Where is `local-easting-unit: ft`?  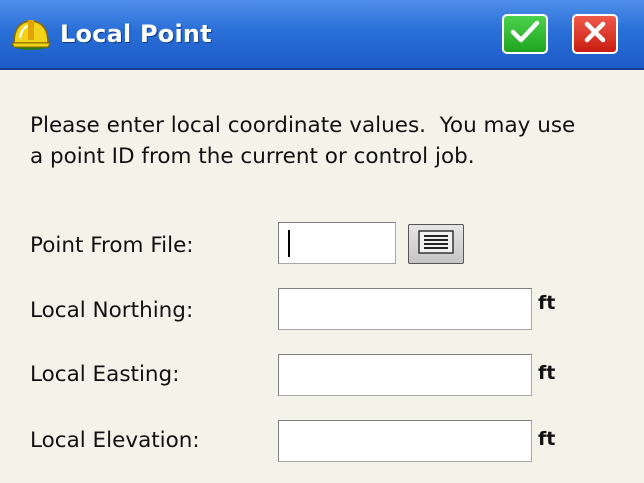
local-easting-unit: ft is located at coordinates (547, 373).